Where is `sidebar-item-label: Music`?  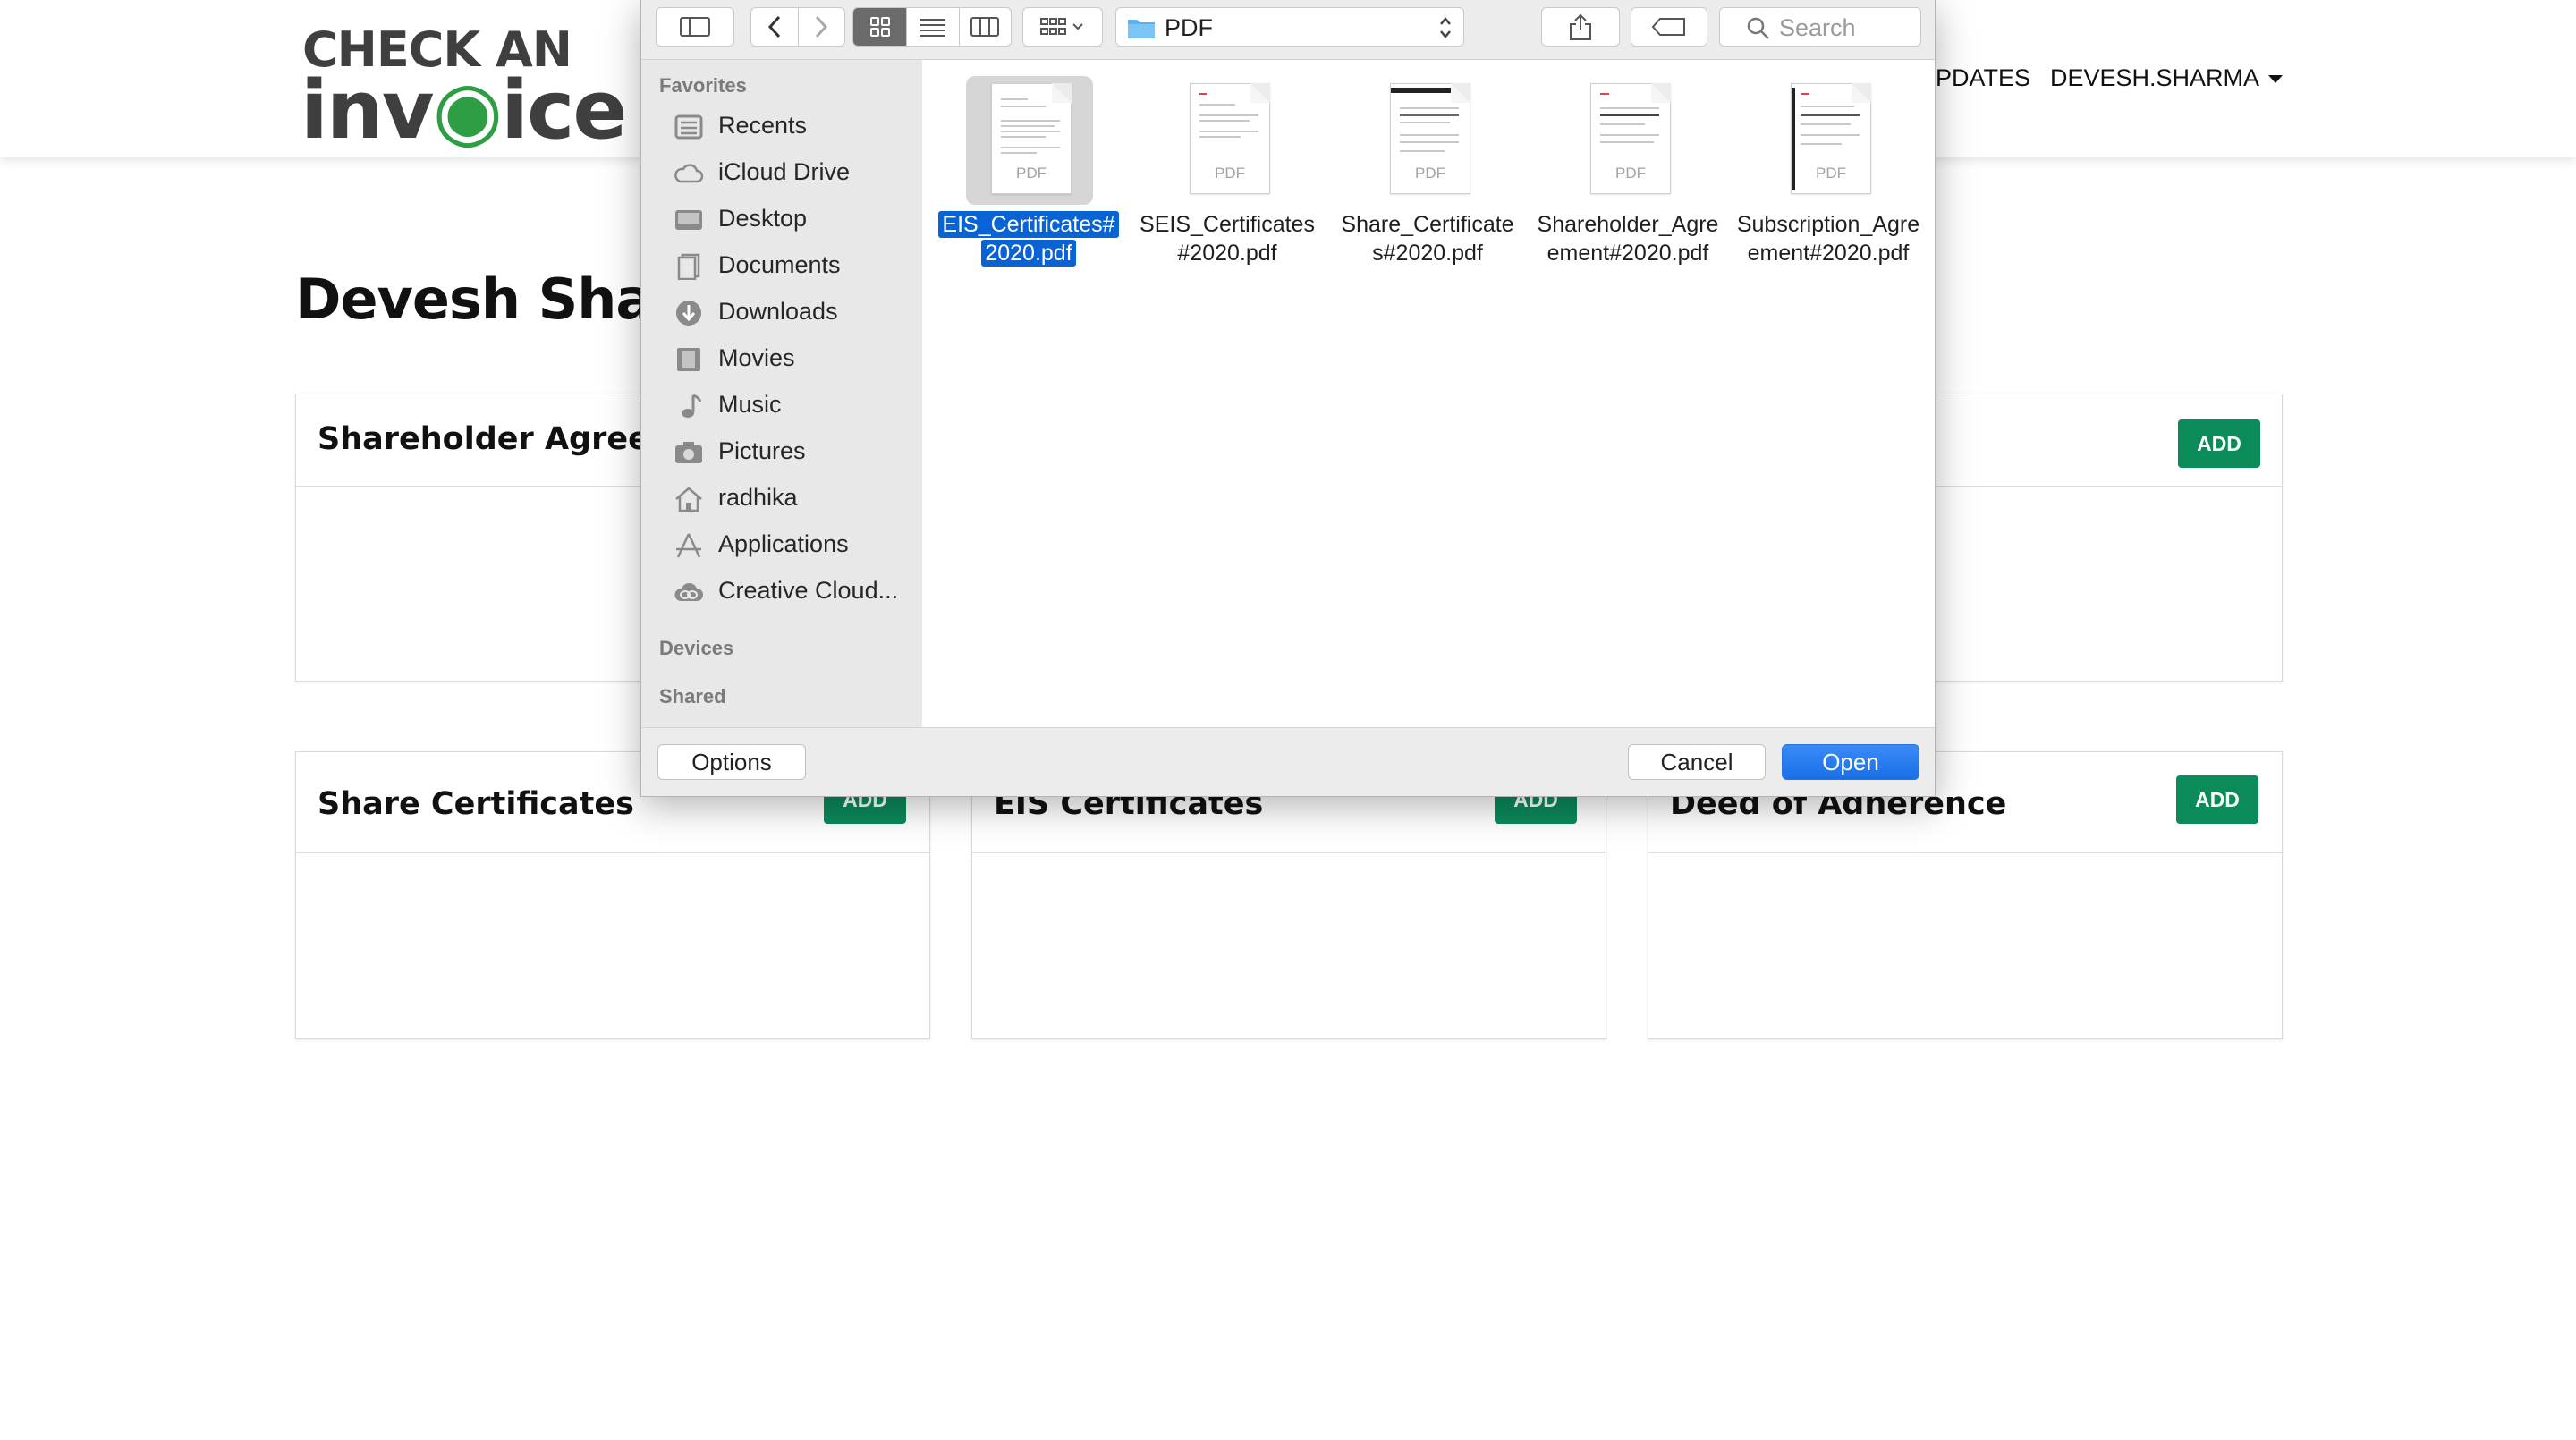
sidebar-item-label: Music is located at coordinates (750, 404).